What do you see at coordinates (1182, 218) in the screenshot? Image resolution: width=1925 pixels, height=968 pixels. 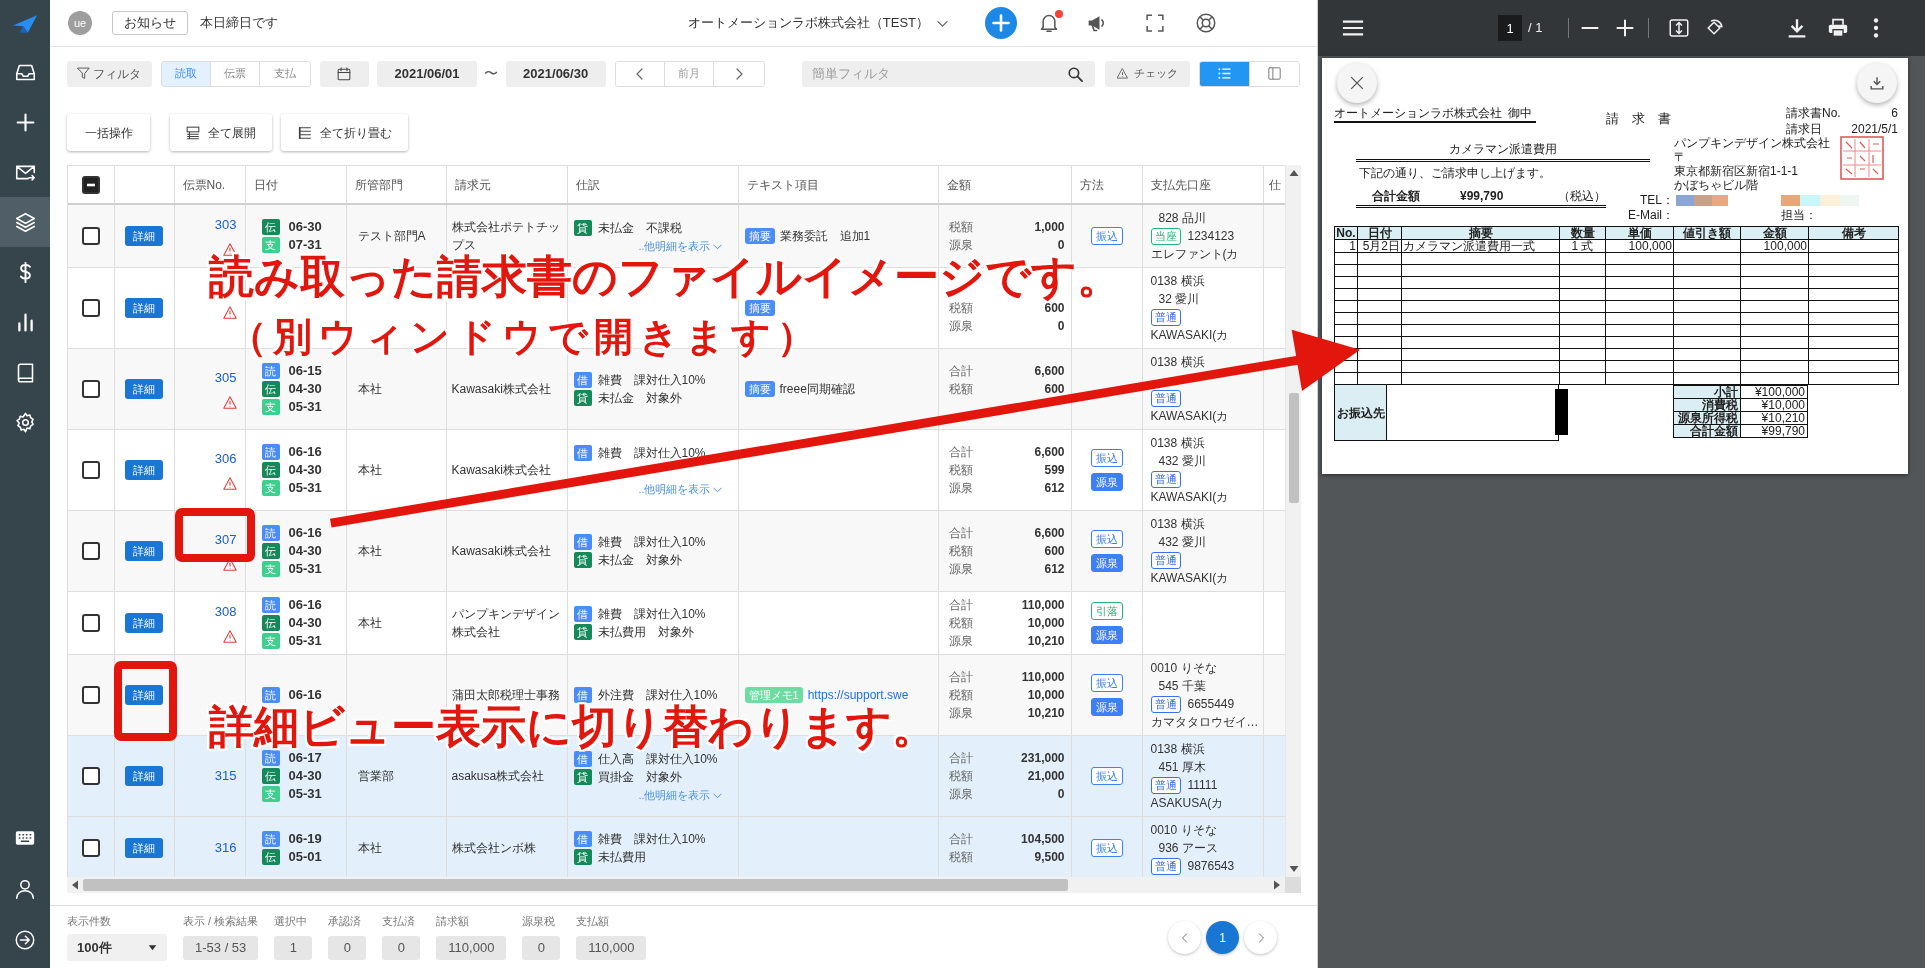 I see `branch-text: 828 品川` at bounding box center [1182, 218].